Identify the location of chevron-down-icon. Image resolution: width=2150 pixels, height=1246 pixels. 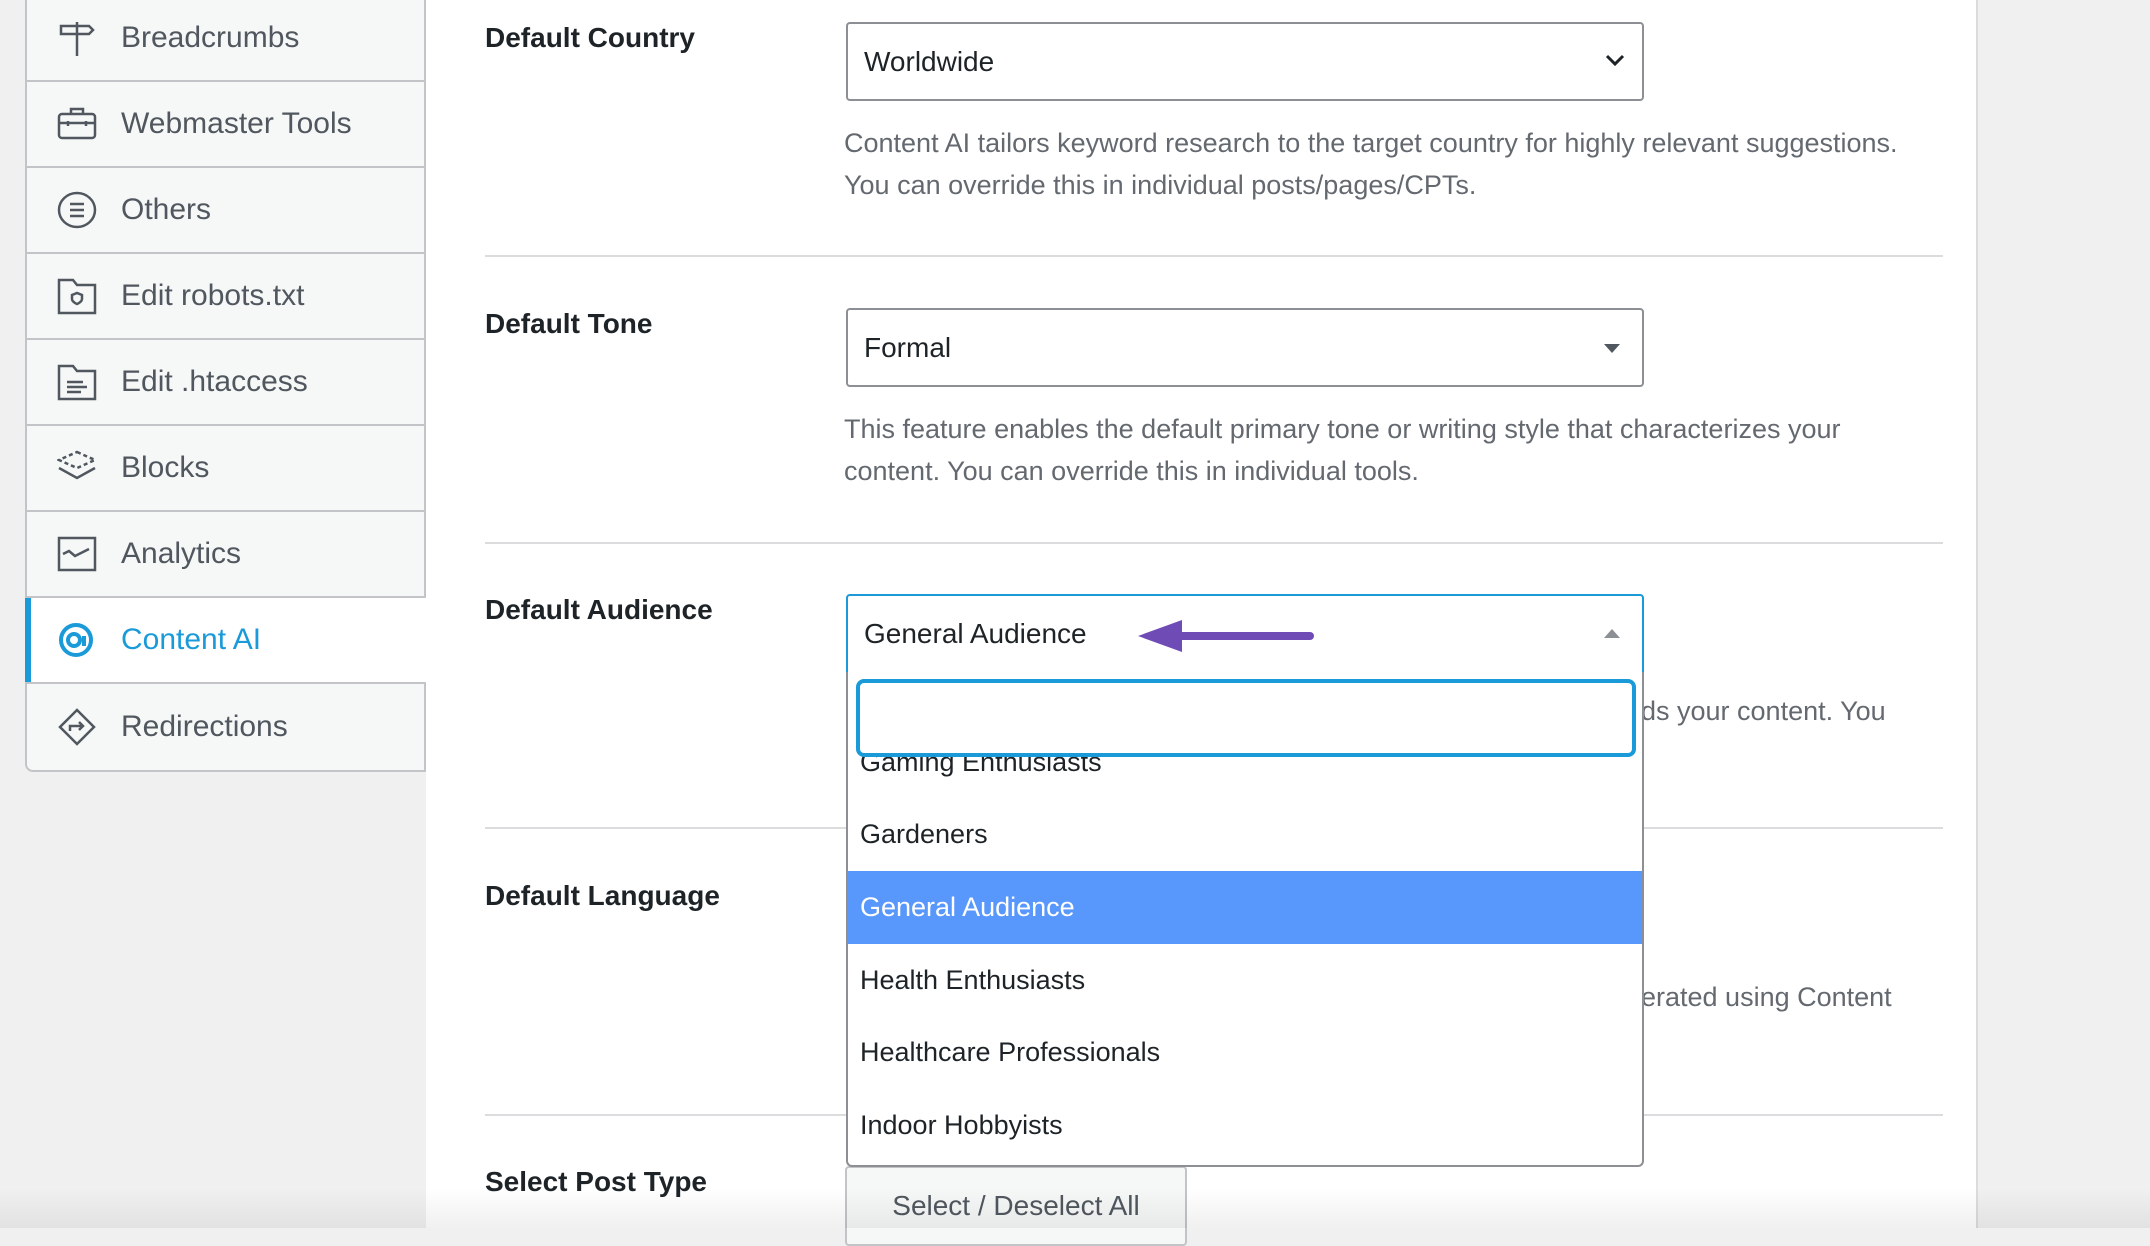
(1615, 60).